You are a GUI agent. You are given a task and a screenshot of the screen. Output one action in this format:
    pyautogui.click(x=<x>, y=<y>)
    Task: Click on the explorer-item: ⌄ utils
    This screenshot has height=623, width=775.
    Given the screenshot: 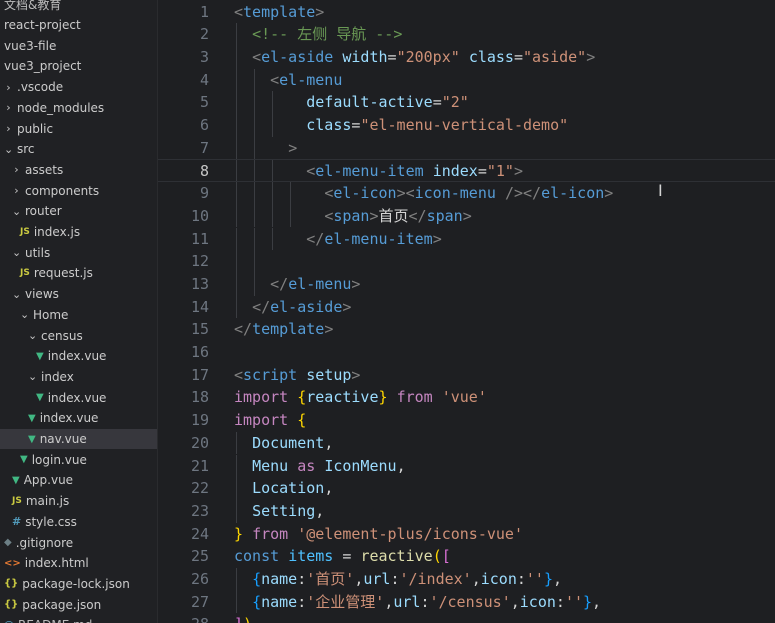 What is the action you would take?
    pyautogui.click(x=78, y=252)
    